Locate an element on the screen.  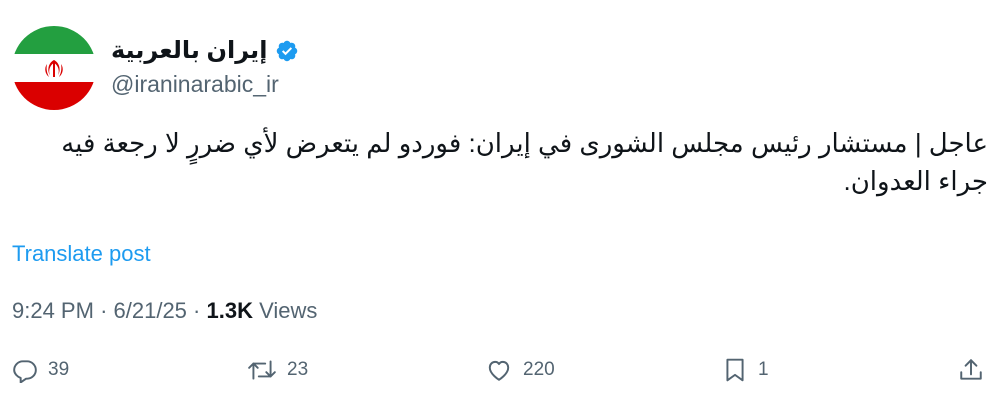
repost-icon is located at coordinates (262, 370).